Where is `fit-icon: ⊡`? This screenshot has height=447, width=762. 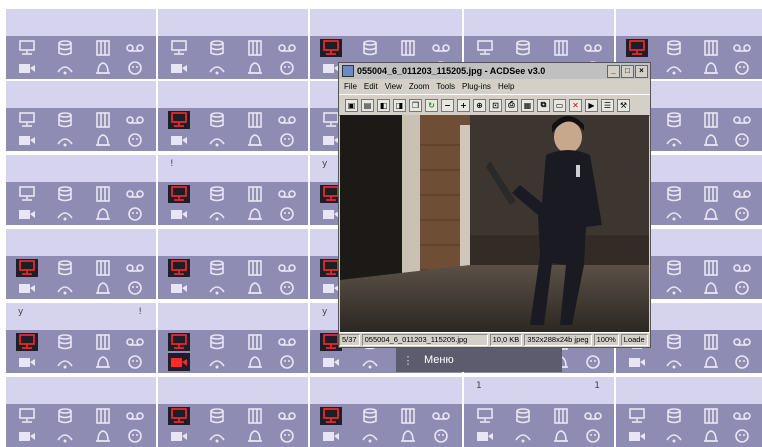 fit-icon: ⊡ is located at coordinates (495, 105).